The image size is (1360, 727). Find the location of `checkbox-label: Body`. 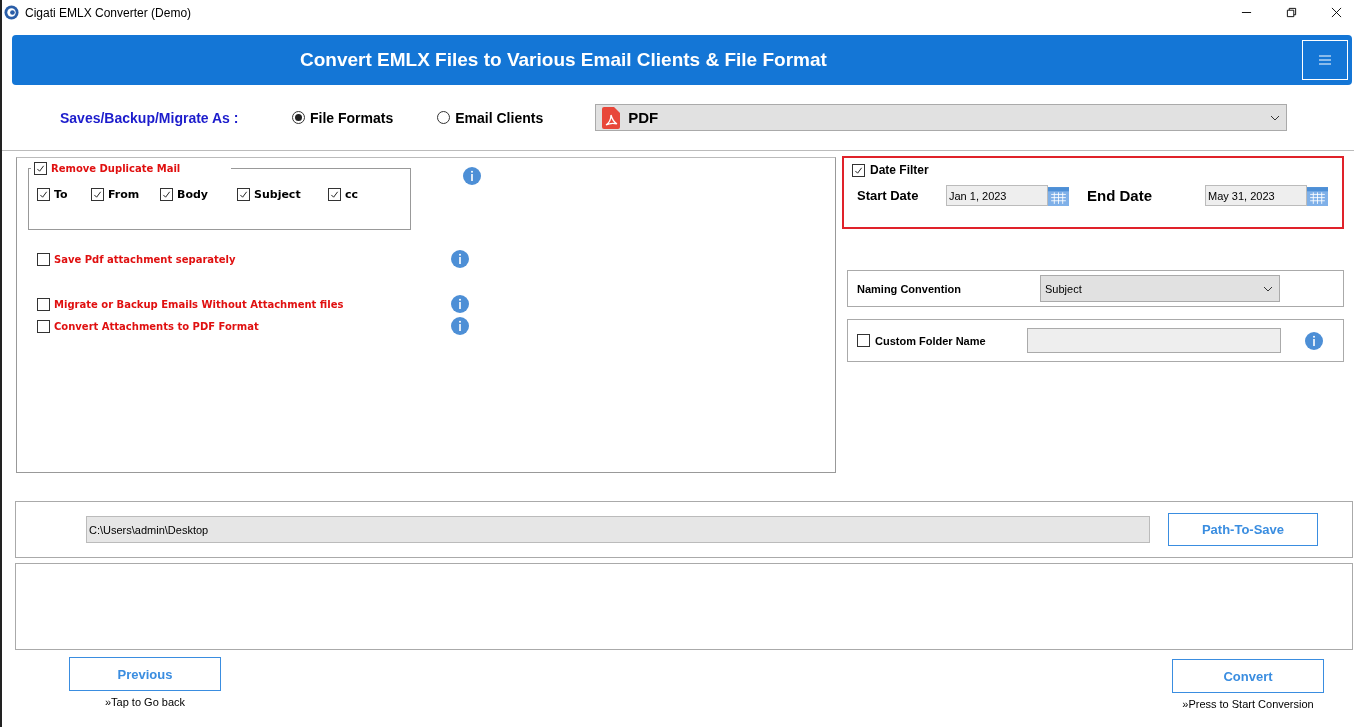

checkbox-label: Body is located at coordinates (192, 194).